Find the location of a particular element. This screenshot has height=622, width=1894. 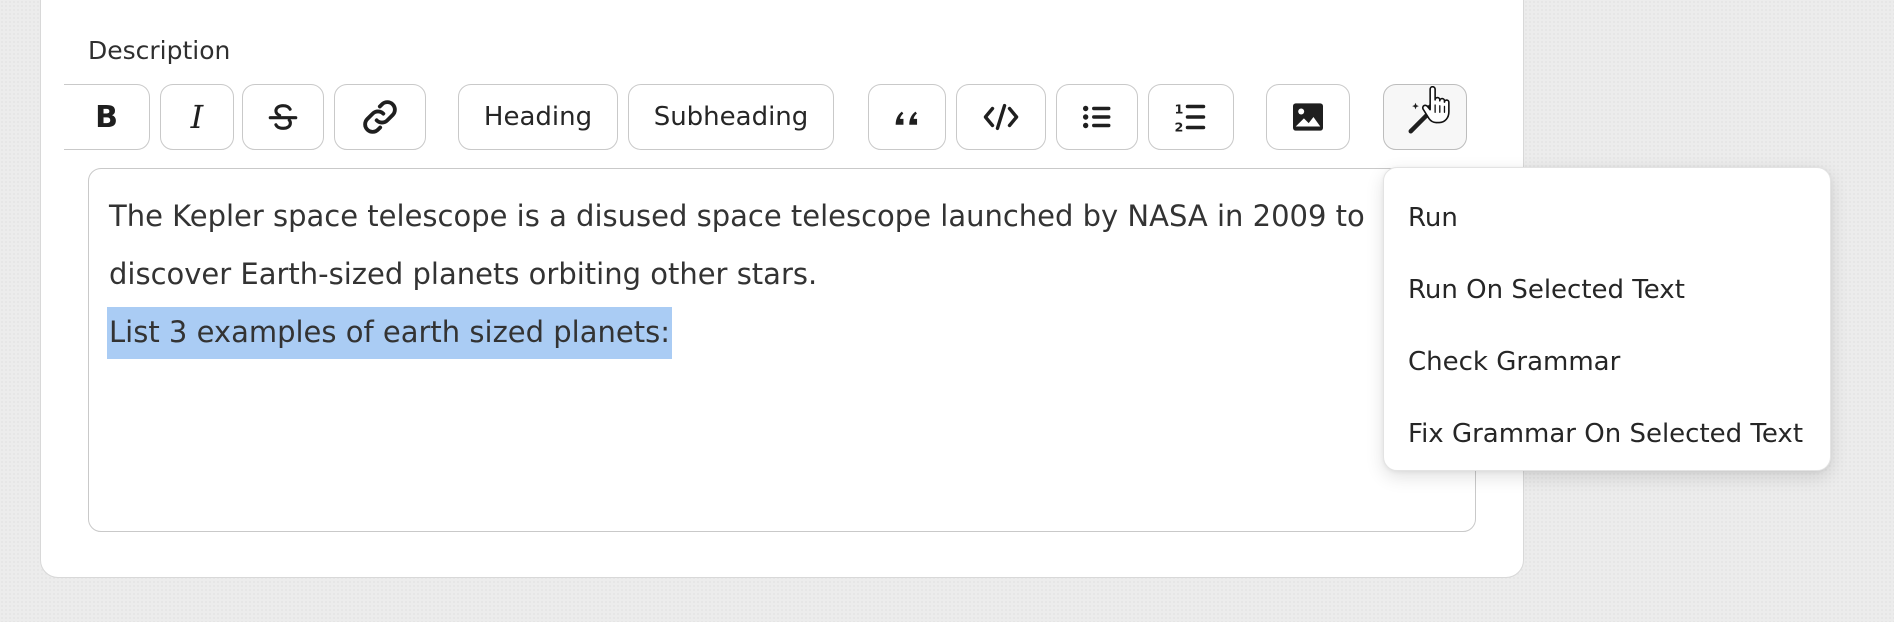

image-button is located at coordinates (1308, 117).